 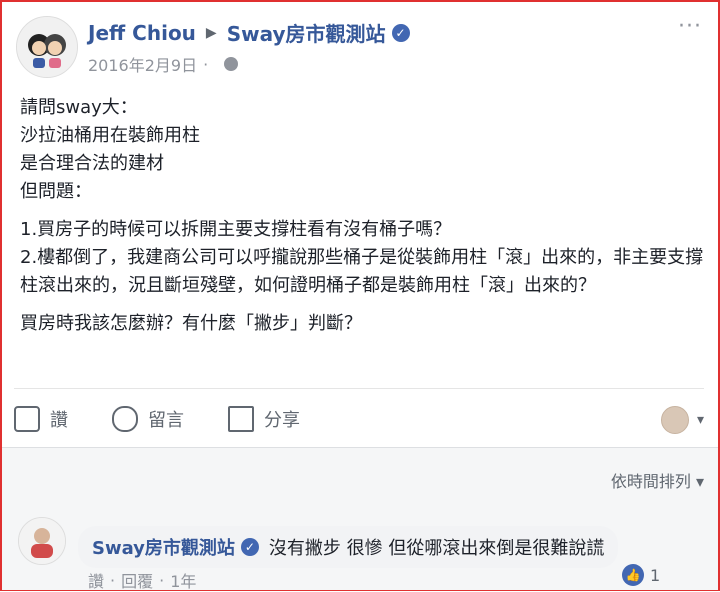 I want to click on like-button: 讚, so click(x=41, y=419).